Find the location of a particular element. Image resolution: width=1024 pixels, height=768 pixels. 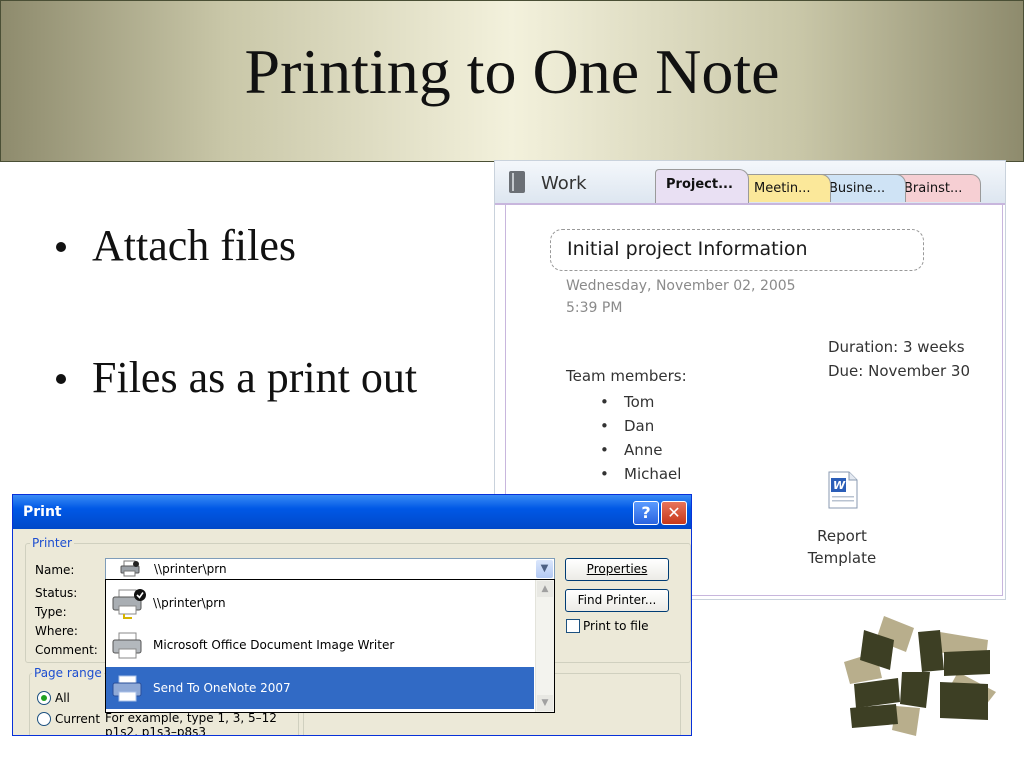

scroll-up-icon: ▲ is located at coordinates (545, 589).